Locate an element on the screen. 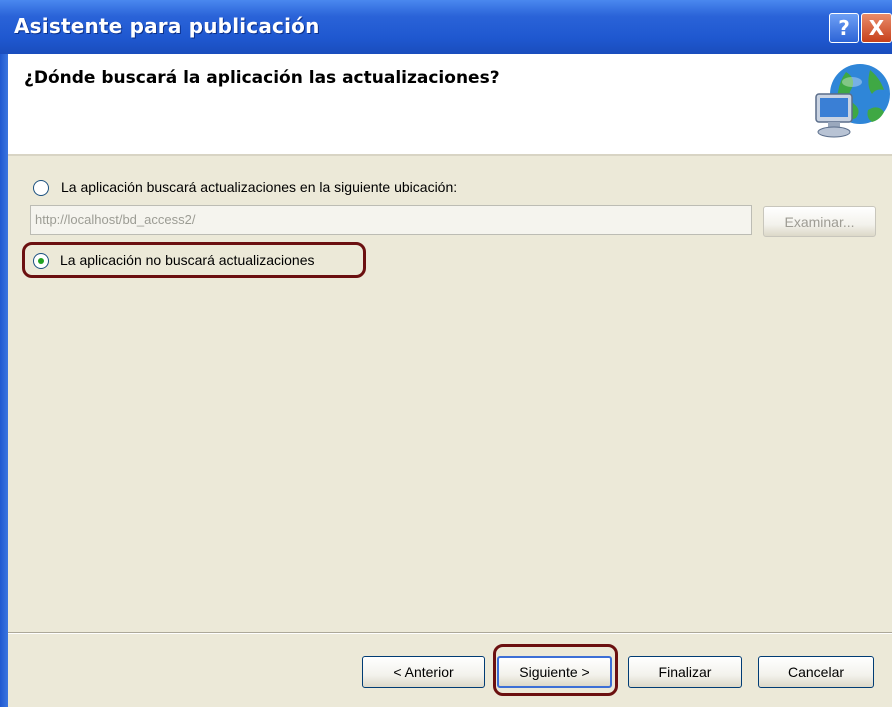 This screenshot has height=707, width=892. title-bar: Asistente para publicación ? X is located at coordinates (446, 27).